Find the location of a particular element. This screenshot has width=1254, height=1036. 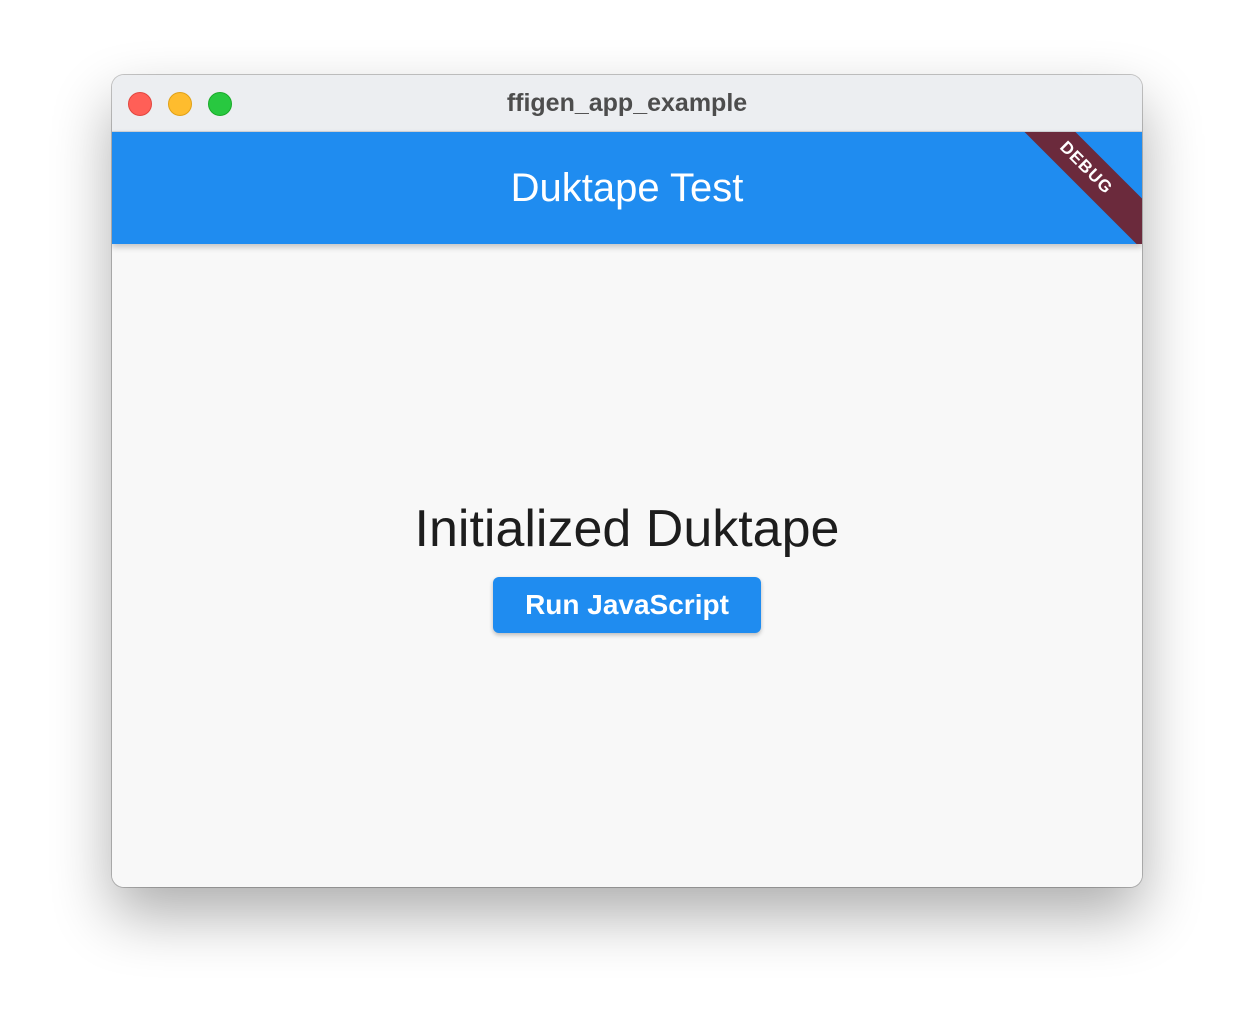

window-title: ffigen_app_example is located at coordinates (627, 103).